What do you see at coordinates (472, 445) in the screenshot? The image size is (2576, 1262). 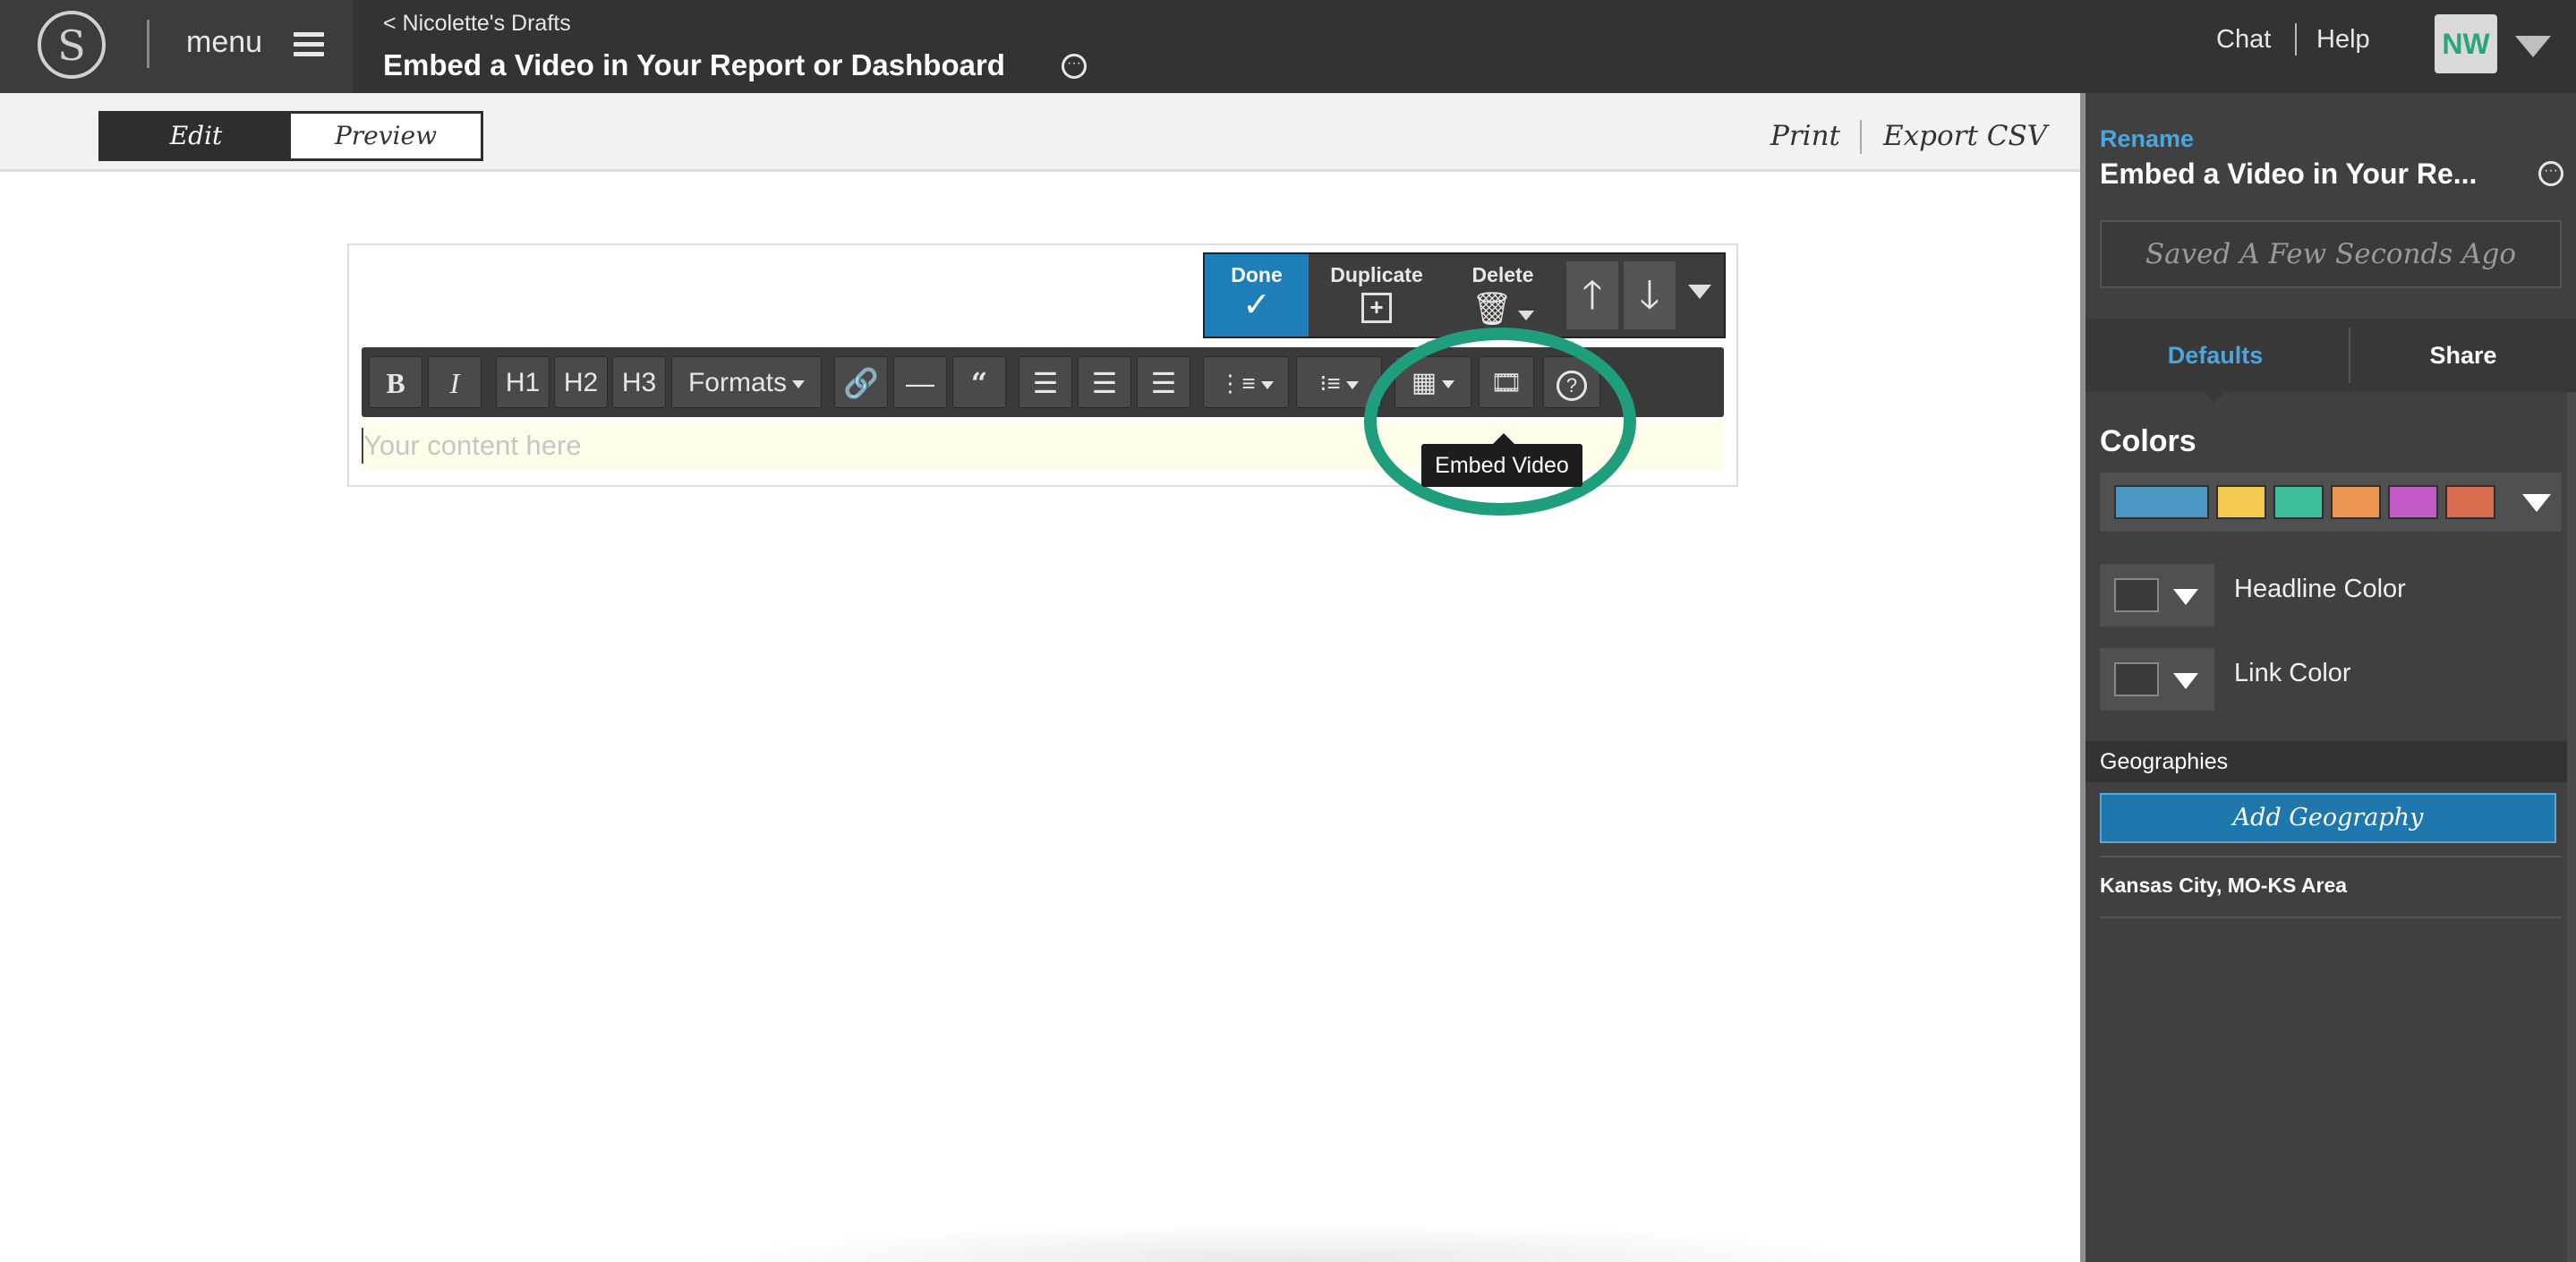 I see `content-placeholder: Your content here` at bounding box center [472, 445].